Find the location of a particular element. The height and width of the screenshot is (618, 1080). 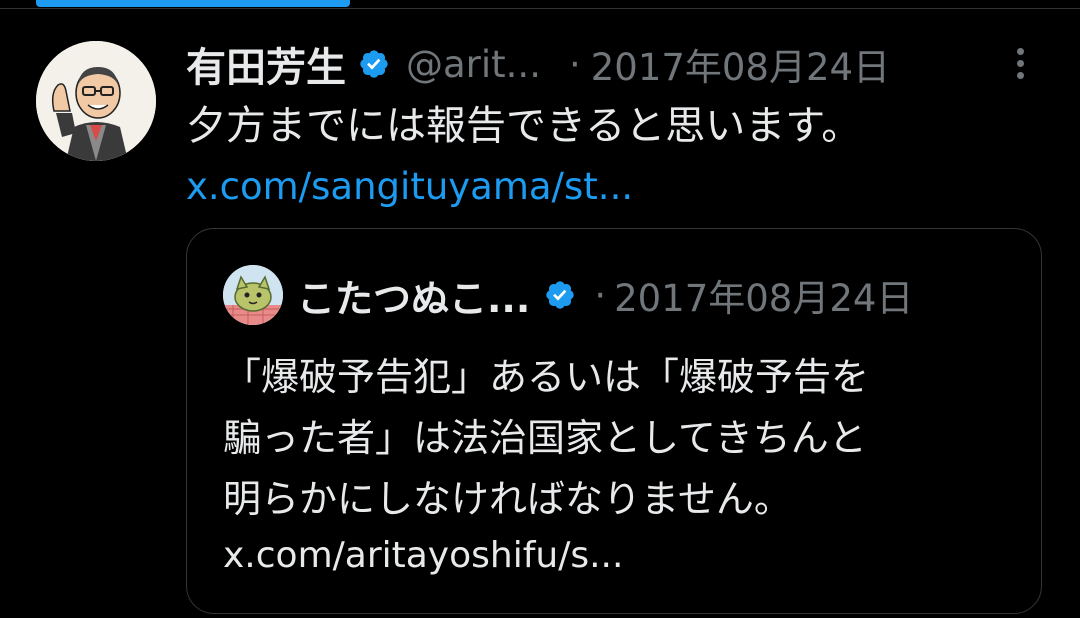

avatar-illustration is located at coordinates (96, 101).